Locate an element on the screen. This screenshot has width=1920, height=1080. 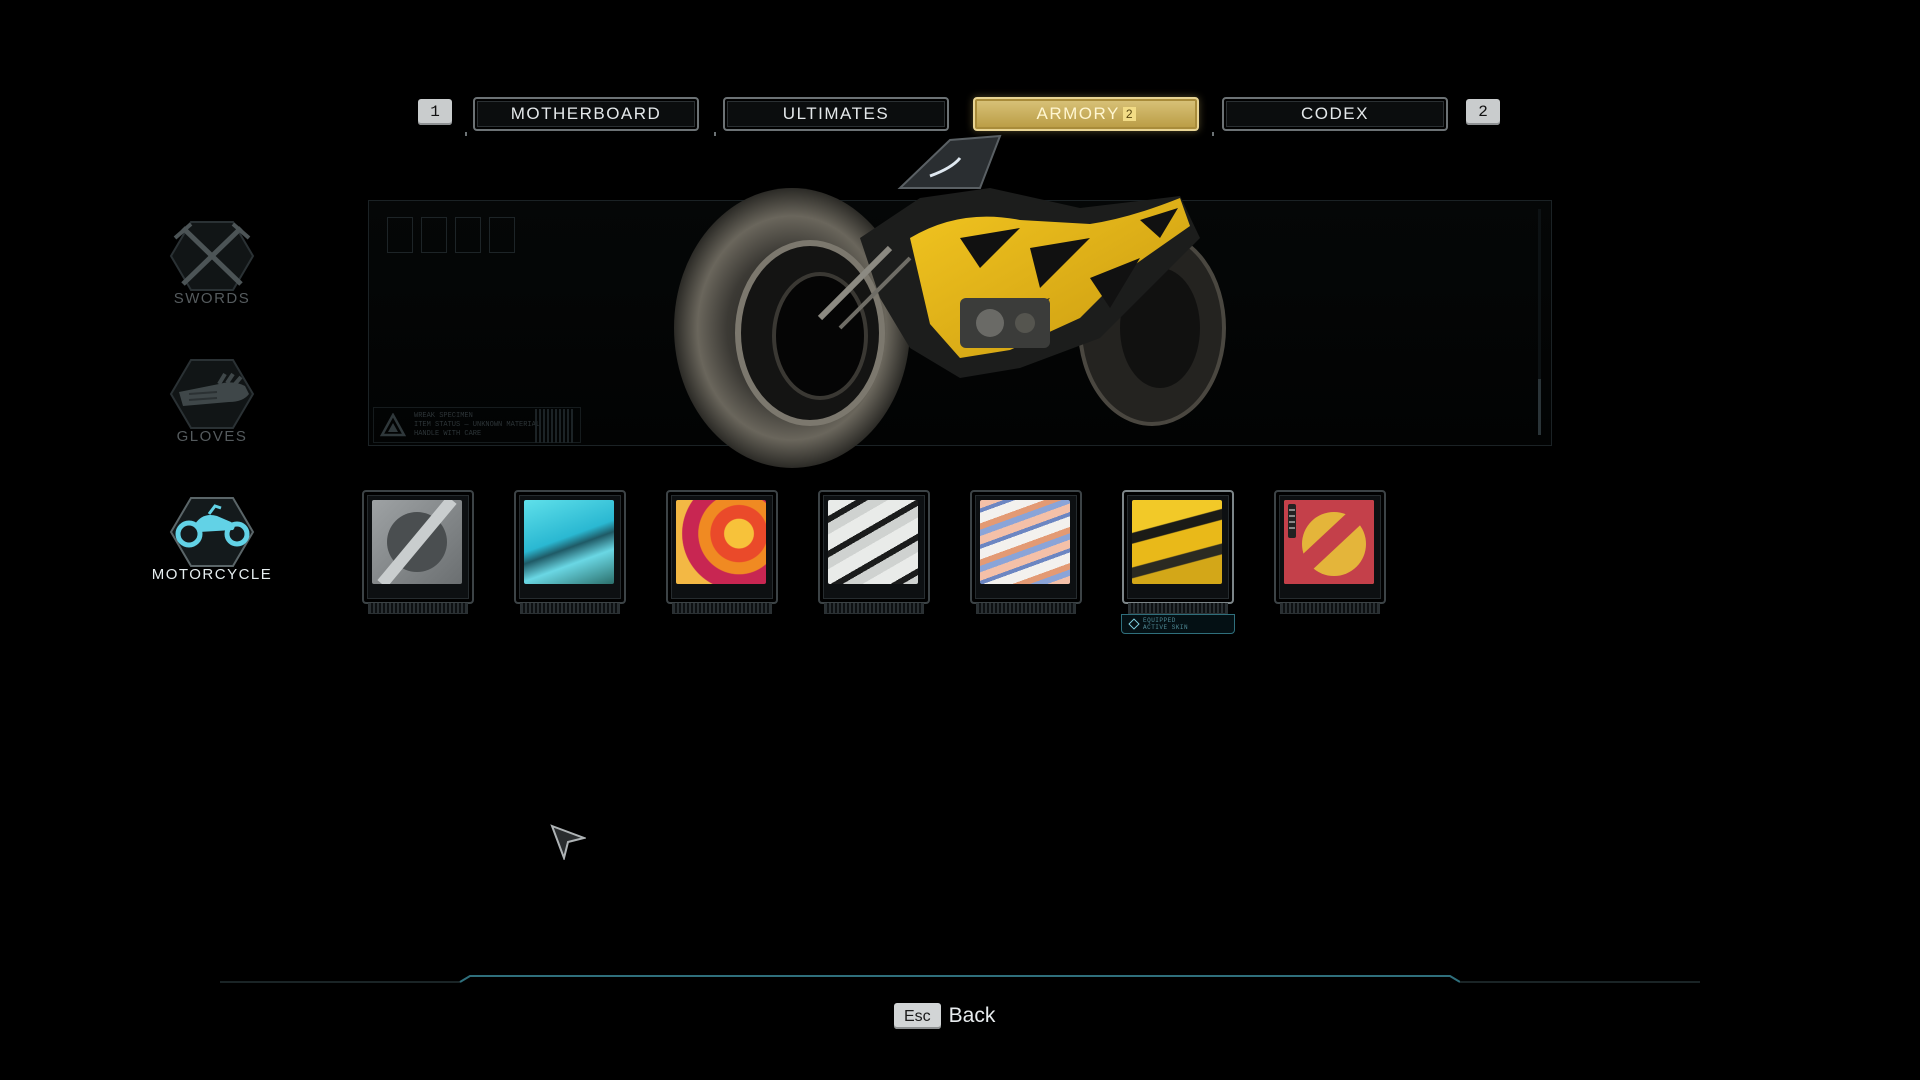
prev-tab-key: 1 is located at coordinates (435, 112).